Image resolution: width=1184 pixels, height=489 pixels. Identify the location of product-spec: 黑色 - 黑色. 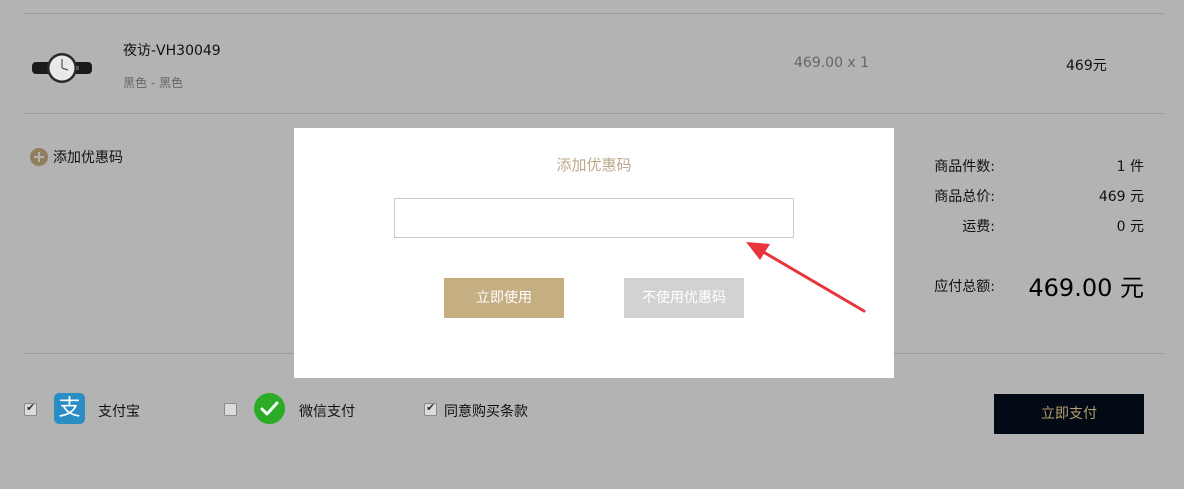
(153, 83).